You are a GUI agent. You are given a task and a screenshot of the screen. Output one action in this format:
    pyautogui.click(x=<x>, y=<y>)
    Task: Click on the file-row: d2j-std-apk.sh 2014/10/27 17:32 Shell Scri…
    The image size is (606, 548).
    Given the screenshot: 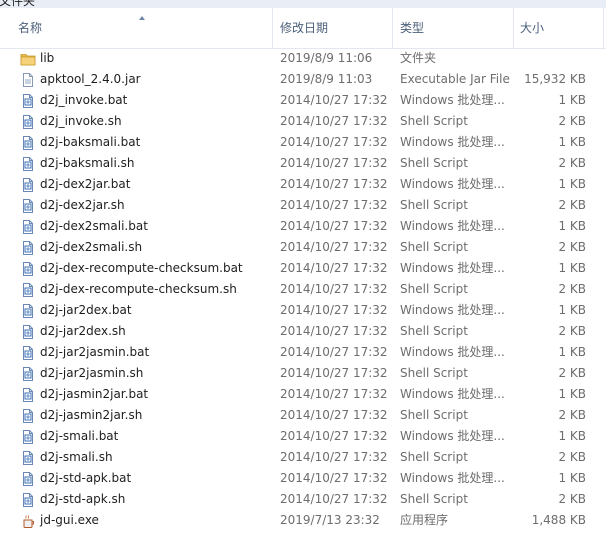 What is the action you would take?
    pyautogui.click(x=303, y=499)
    